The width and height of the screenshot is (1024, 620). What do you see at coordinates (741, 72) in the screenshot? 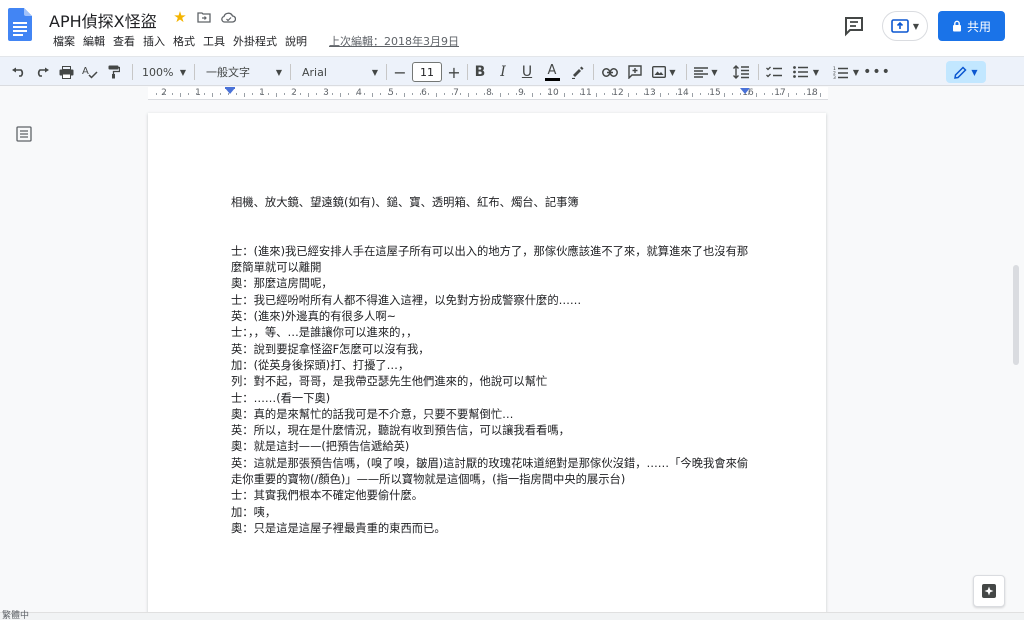
I see `line-spacing-icon` at bounding box center [741, 72].